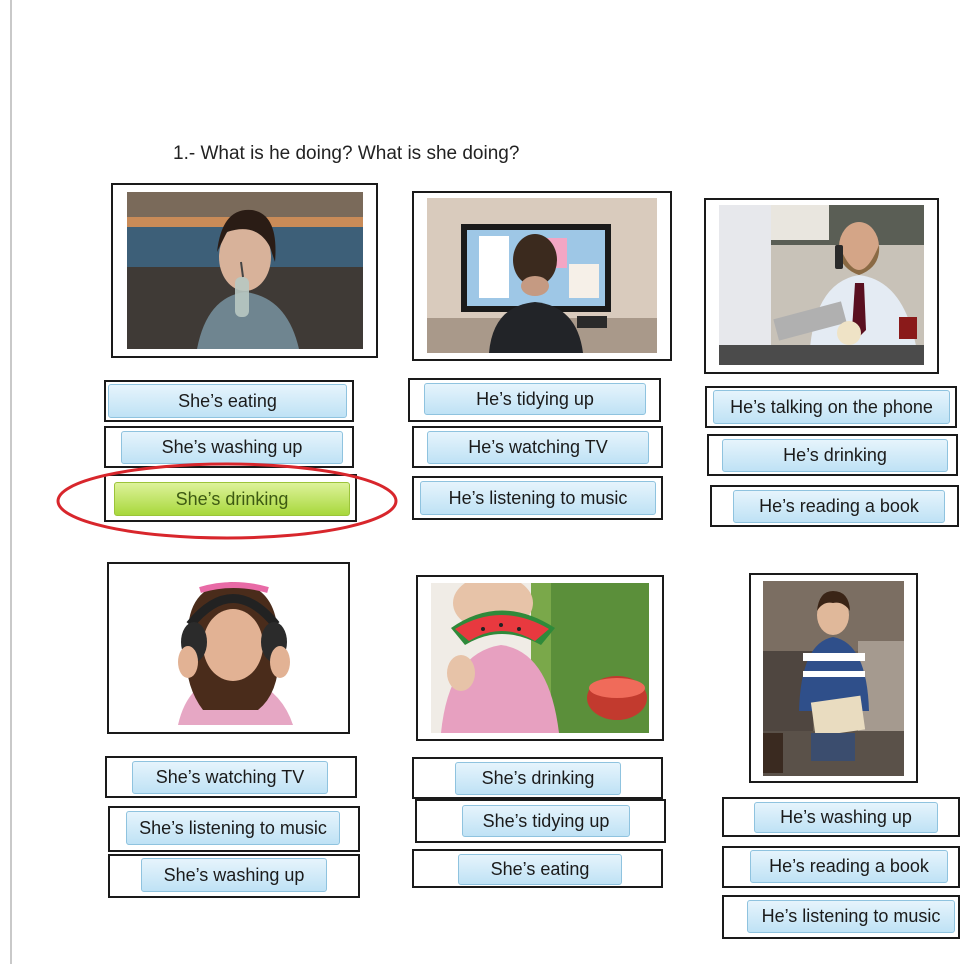  What do you see at coordinates (821, 285) in the screenshot?
I see `man-on-phone-photo` at bounding box center [821, 285].